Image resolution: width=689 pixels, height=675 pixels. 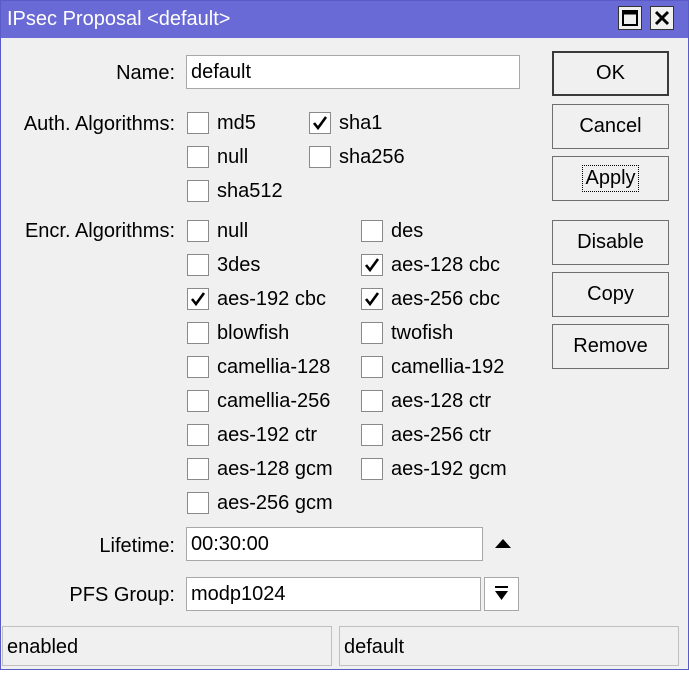 I want to click on close-icon, so click(x=662, y=18).